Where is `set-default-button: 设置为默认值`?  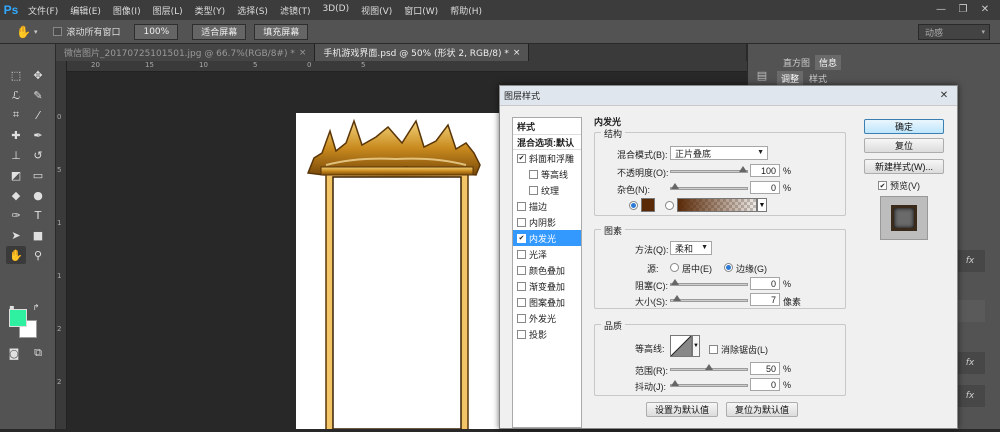
set-default-button: 设置为默认值 is located at coordinates (682, 409).